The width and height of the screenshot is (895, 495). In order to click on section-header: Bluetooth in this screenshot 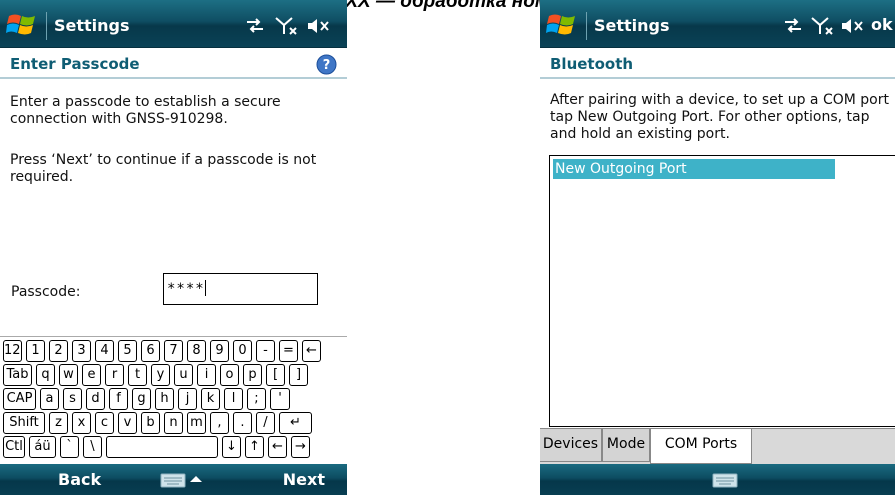, I will do `click(717, 64)`.